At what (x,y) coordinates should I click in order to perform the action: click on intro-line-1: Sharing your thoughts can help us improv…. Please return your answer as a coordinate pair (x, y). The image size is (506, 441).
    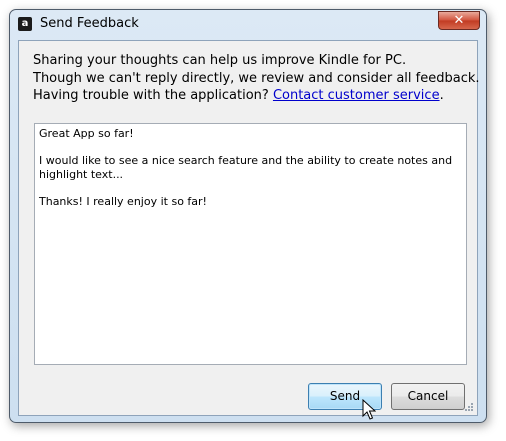
    Looking at the image, I should click on (220, 60).